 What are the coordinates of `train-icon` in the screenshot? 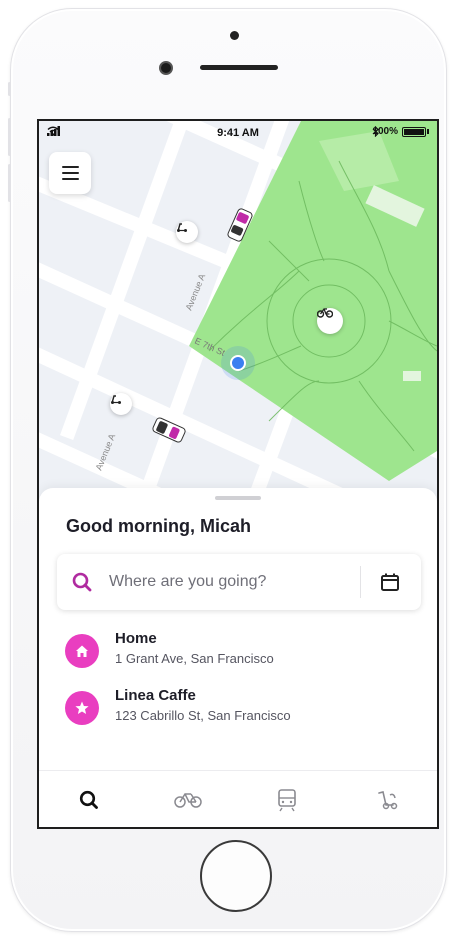 It's located at (286, 799).